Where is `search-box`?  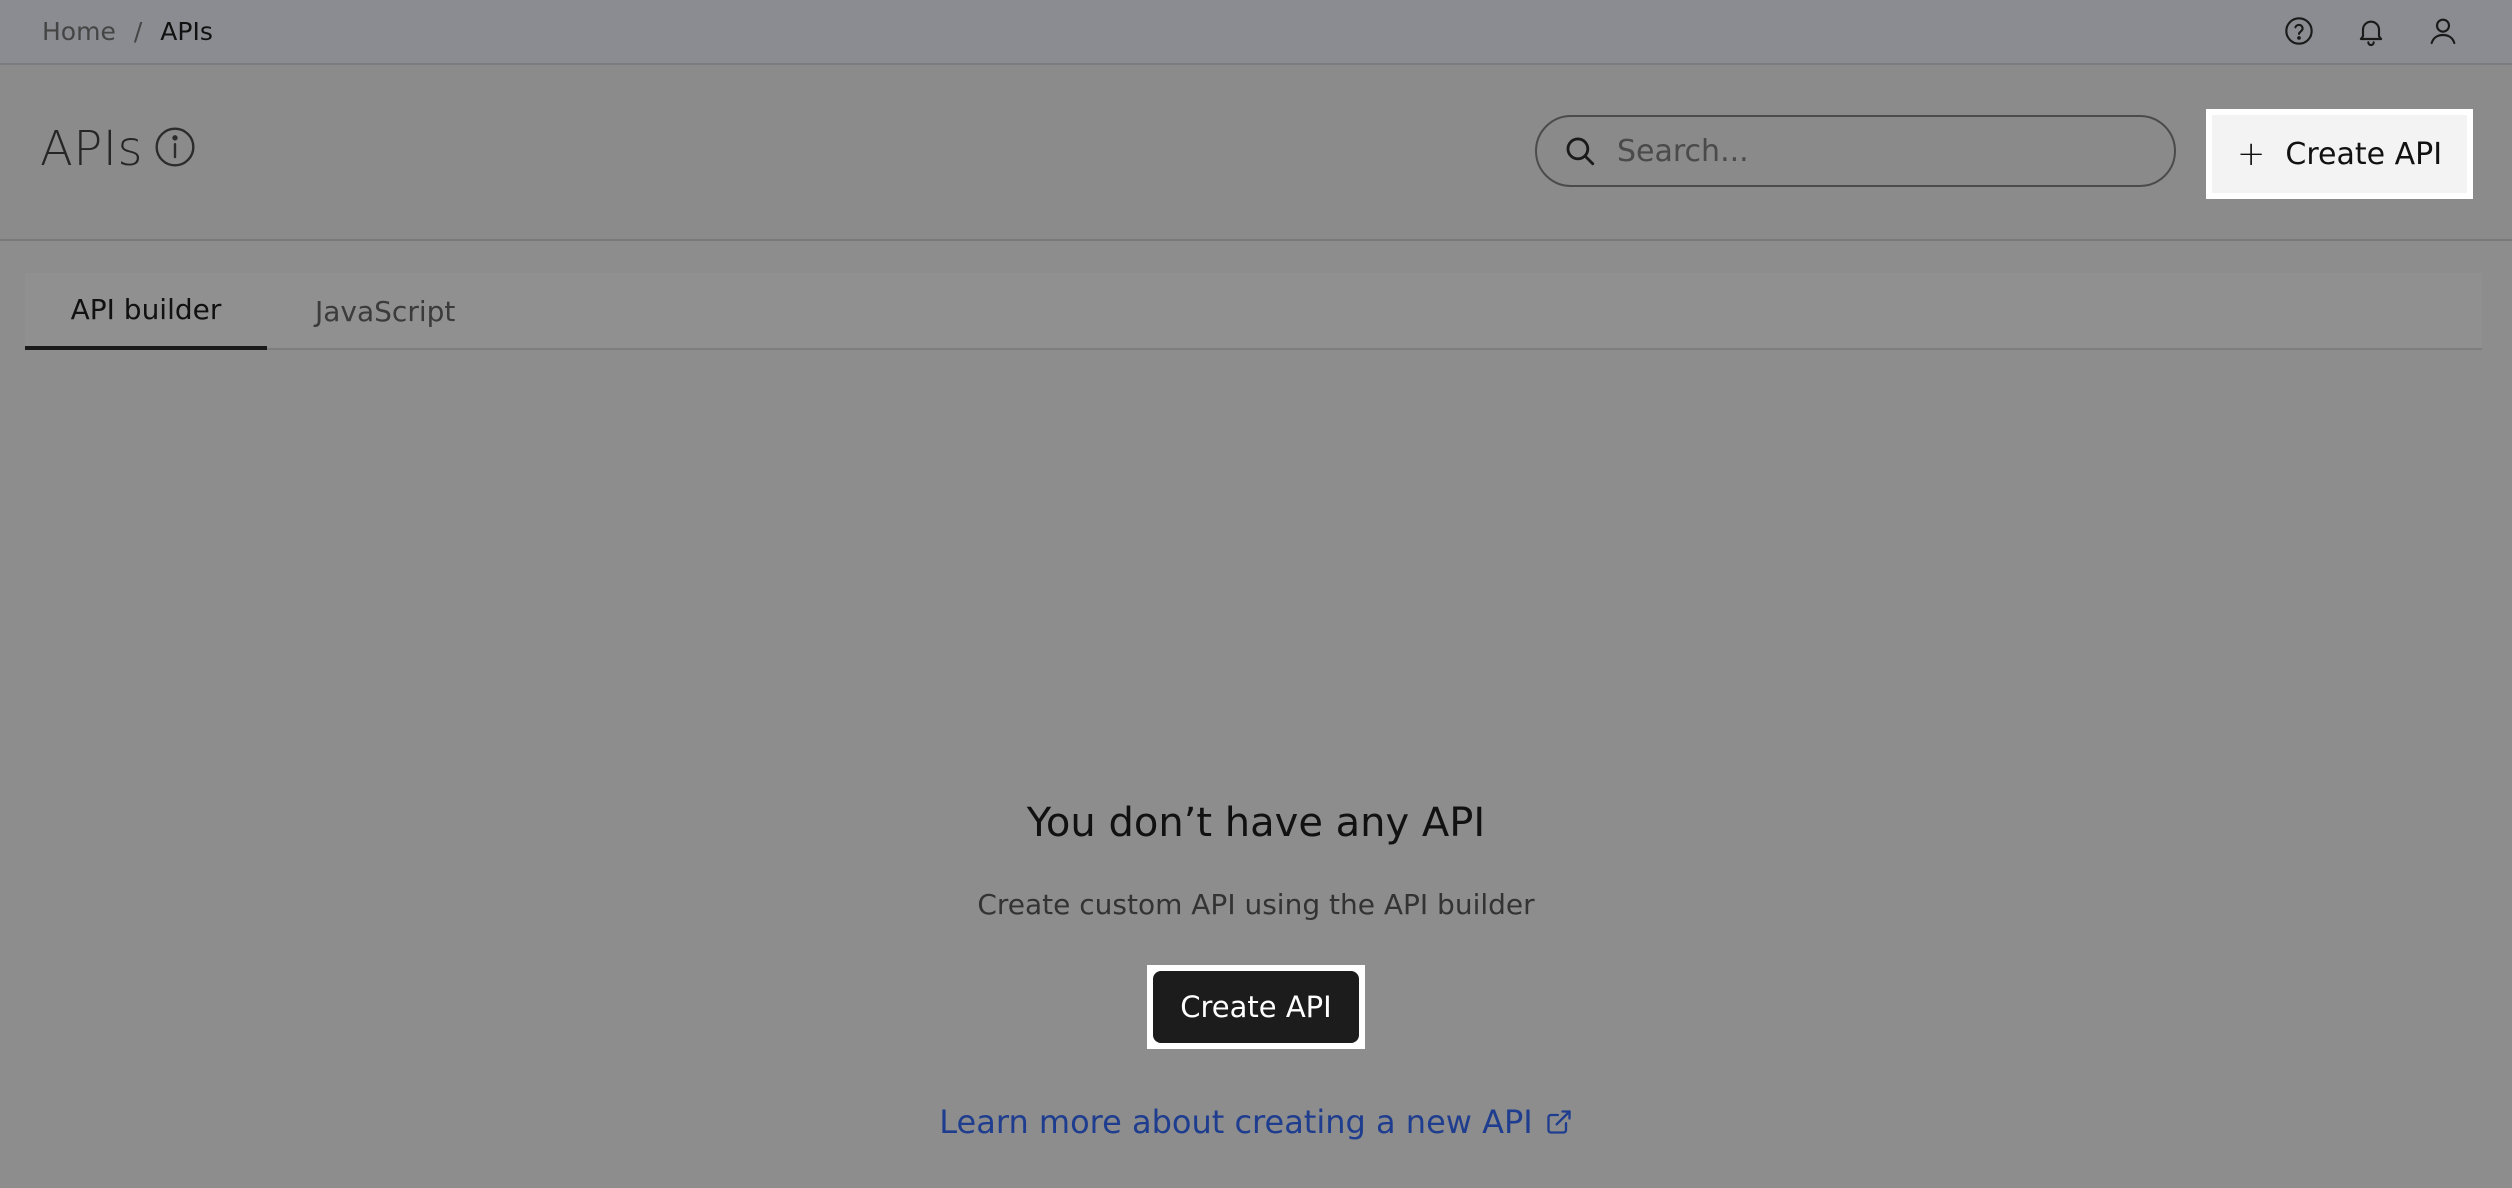
search-box is located at coordinates (1855, 151).